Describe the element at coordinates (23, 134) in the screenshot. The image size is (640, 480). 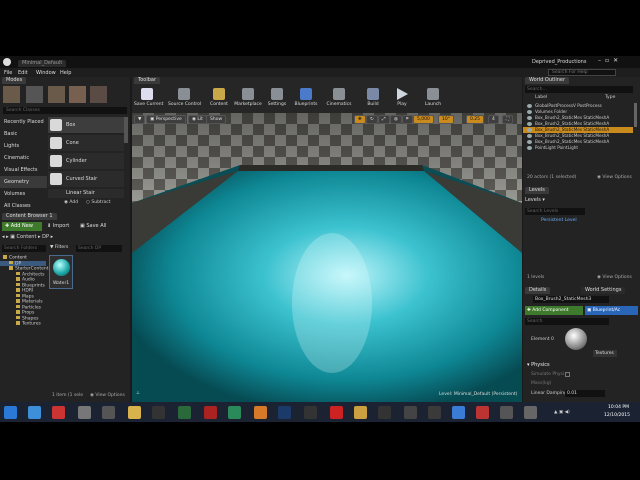
I see `category-basic: Basic` at that location.